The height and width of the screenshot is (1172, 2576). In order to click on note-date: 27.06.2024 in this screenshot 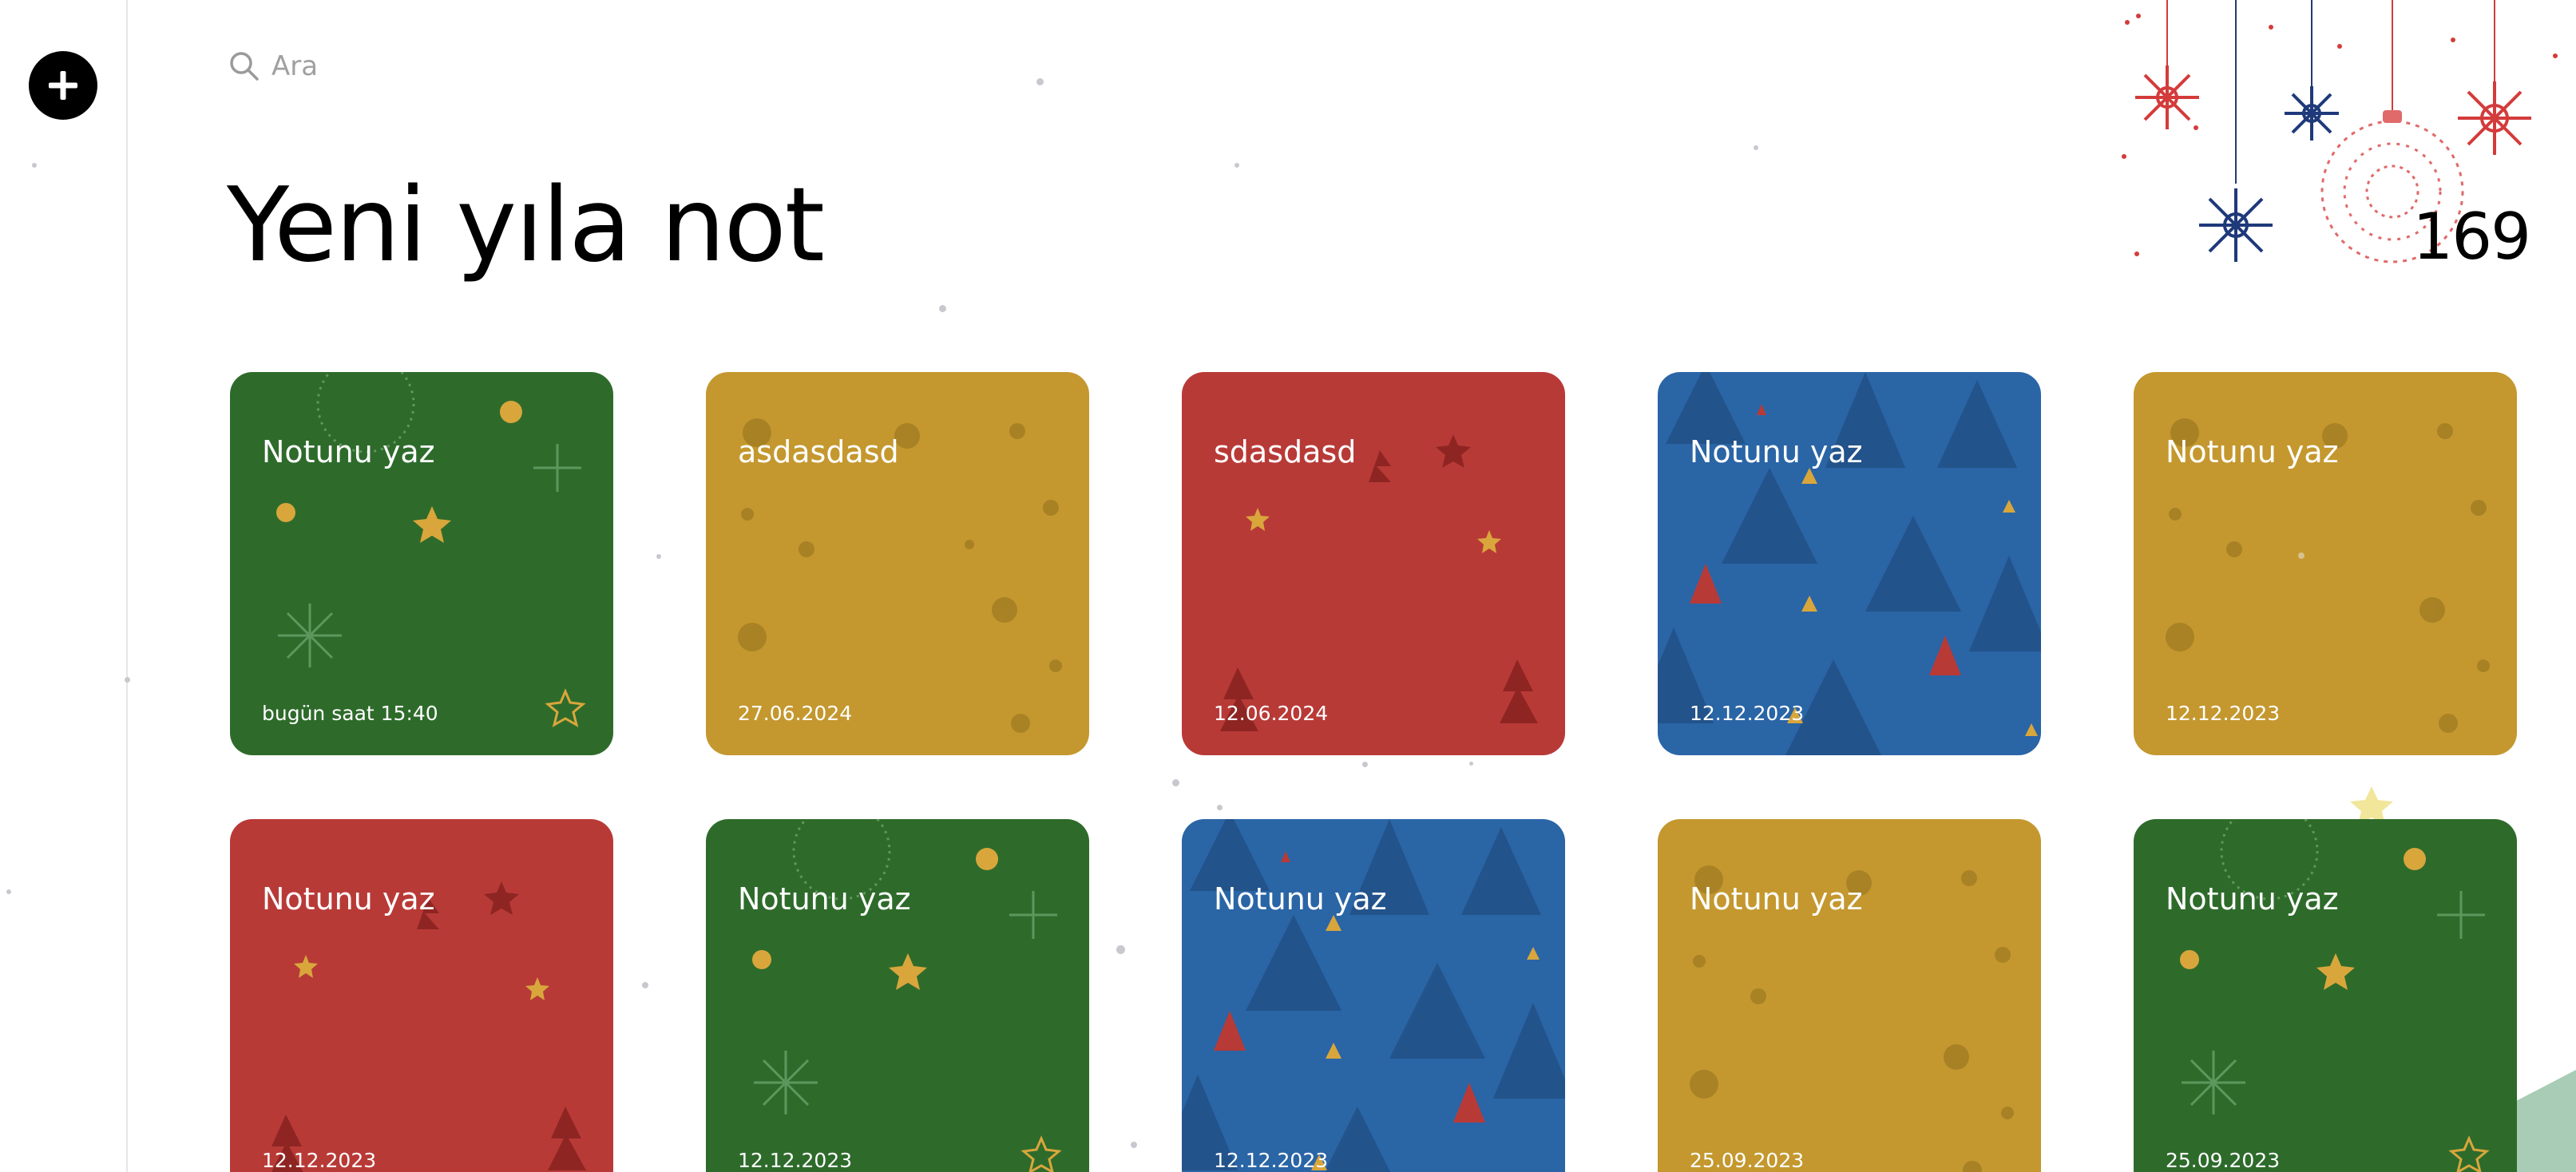, I will do `click(795, 713)`.